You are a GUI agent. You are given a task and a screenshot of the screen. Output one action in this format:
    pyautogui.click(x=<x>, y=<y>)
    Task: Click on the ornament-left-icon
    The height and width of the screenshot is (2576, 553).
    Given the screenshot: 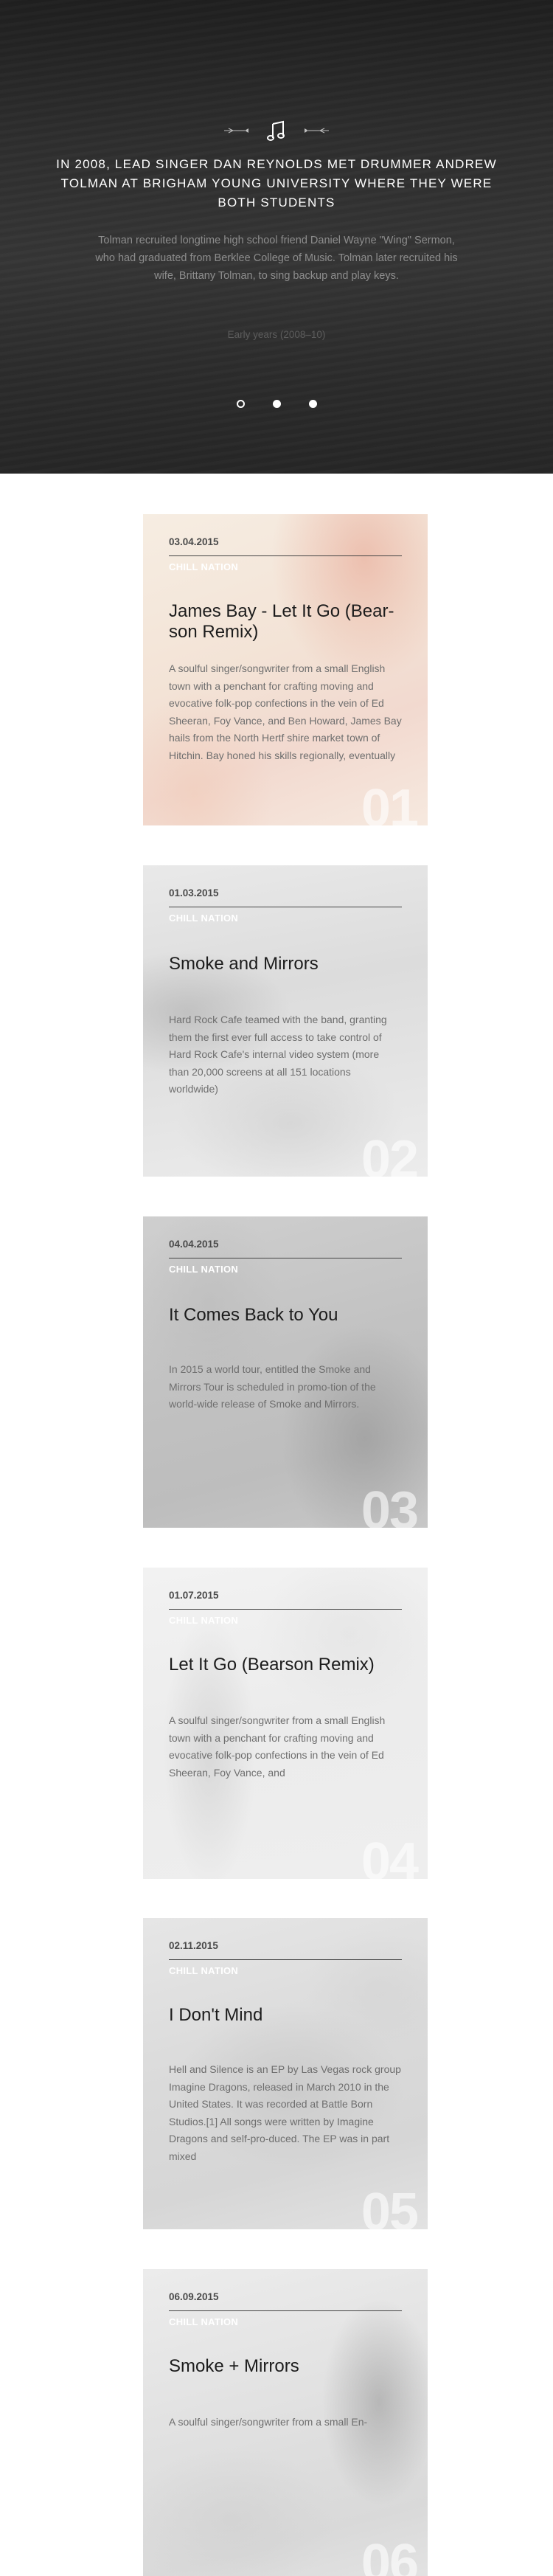 What is the action you would take?
    pyautogui.click(x=236, y=131)
    